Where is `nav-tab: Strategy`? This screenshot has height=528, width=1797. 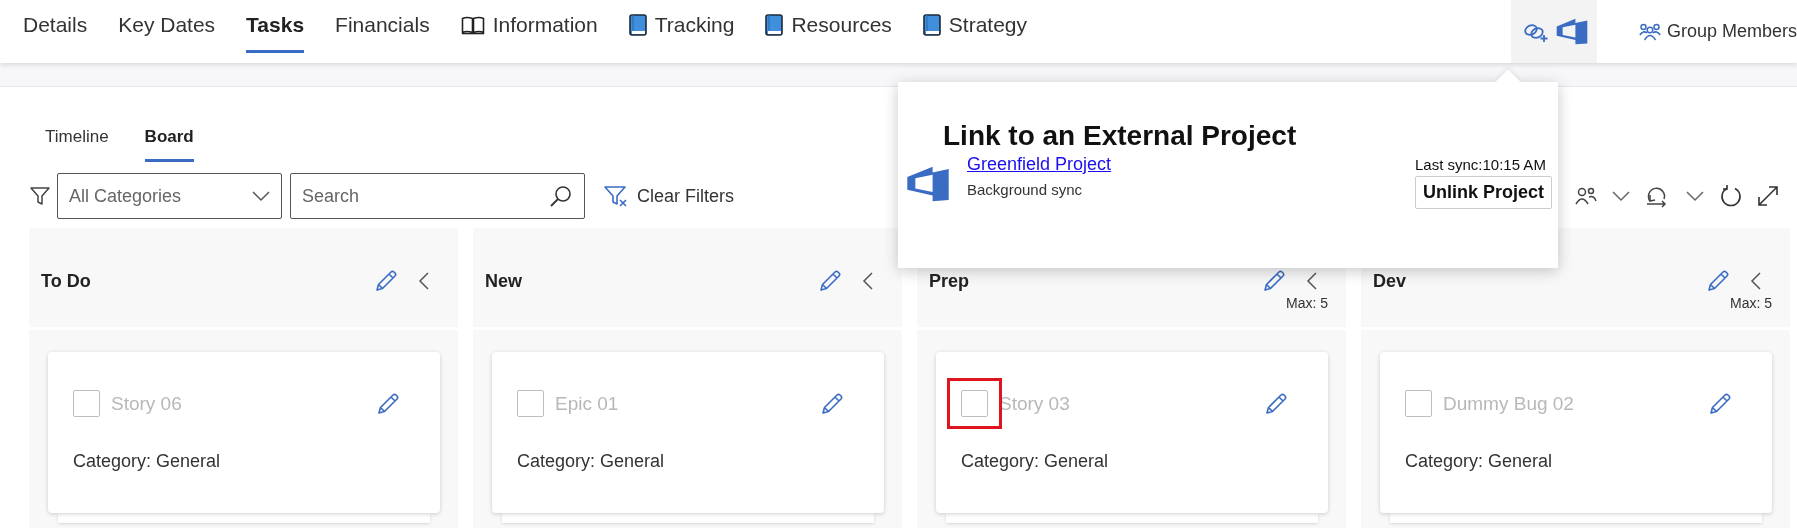 nav-tab: Strategy is located at coordinates (975, 26).